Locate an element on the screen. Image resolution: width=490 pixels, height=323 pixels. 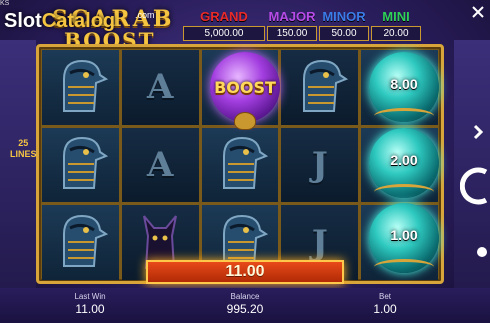
corner-text: KS is located at coordinates (5, 3).